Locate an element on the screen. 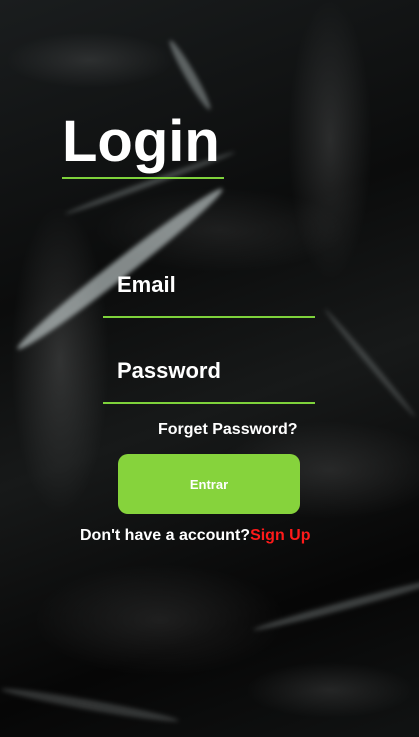 The height and width of the screenshot is (737, 419). signup-link: Sign Up is located at coordinates (280, 535).